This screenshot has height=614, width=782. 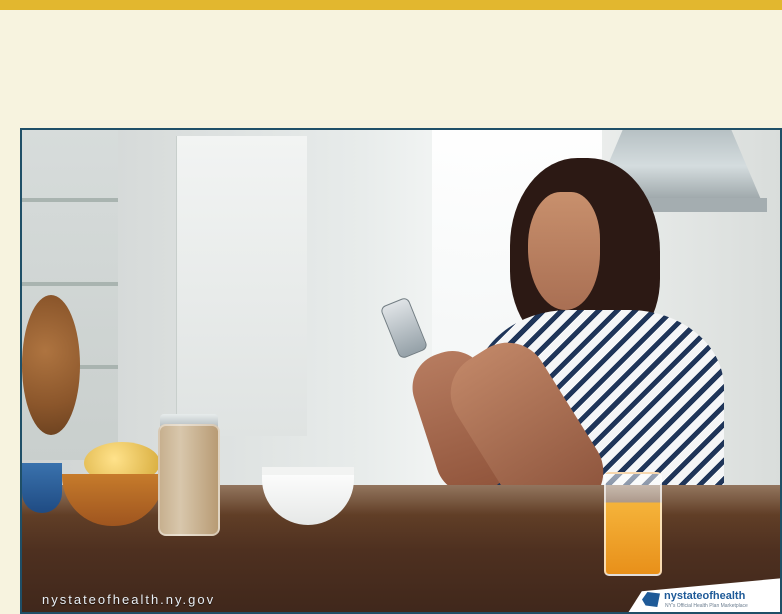 I want to click on oats-jar, so click(x=189, y=480).